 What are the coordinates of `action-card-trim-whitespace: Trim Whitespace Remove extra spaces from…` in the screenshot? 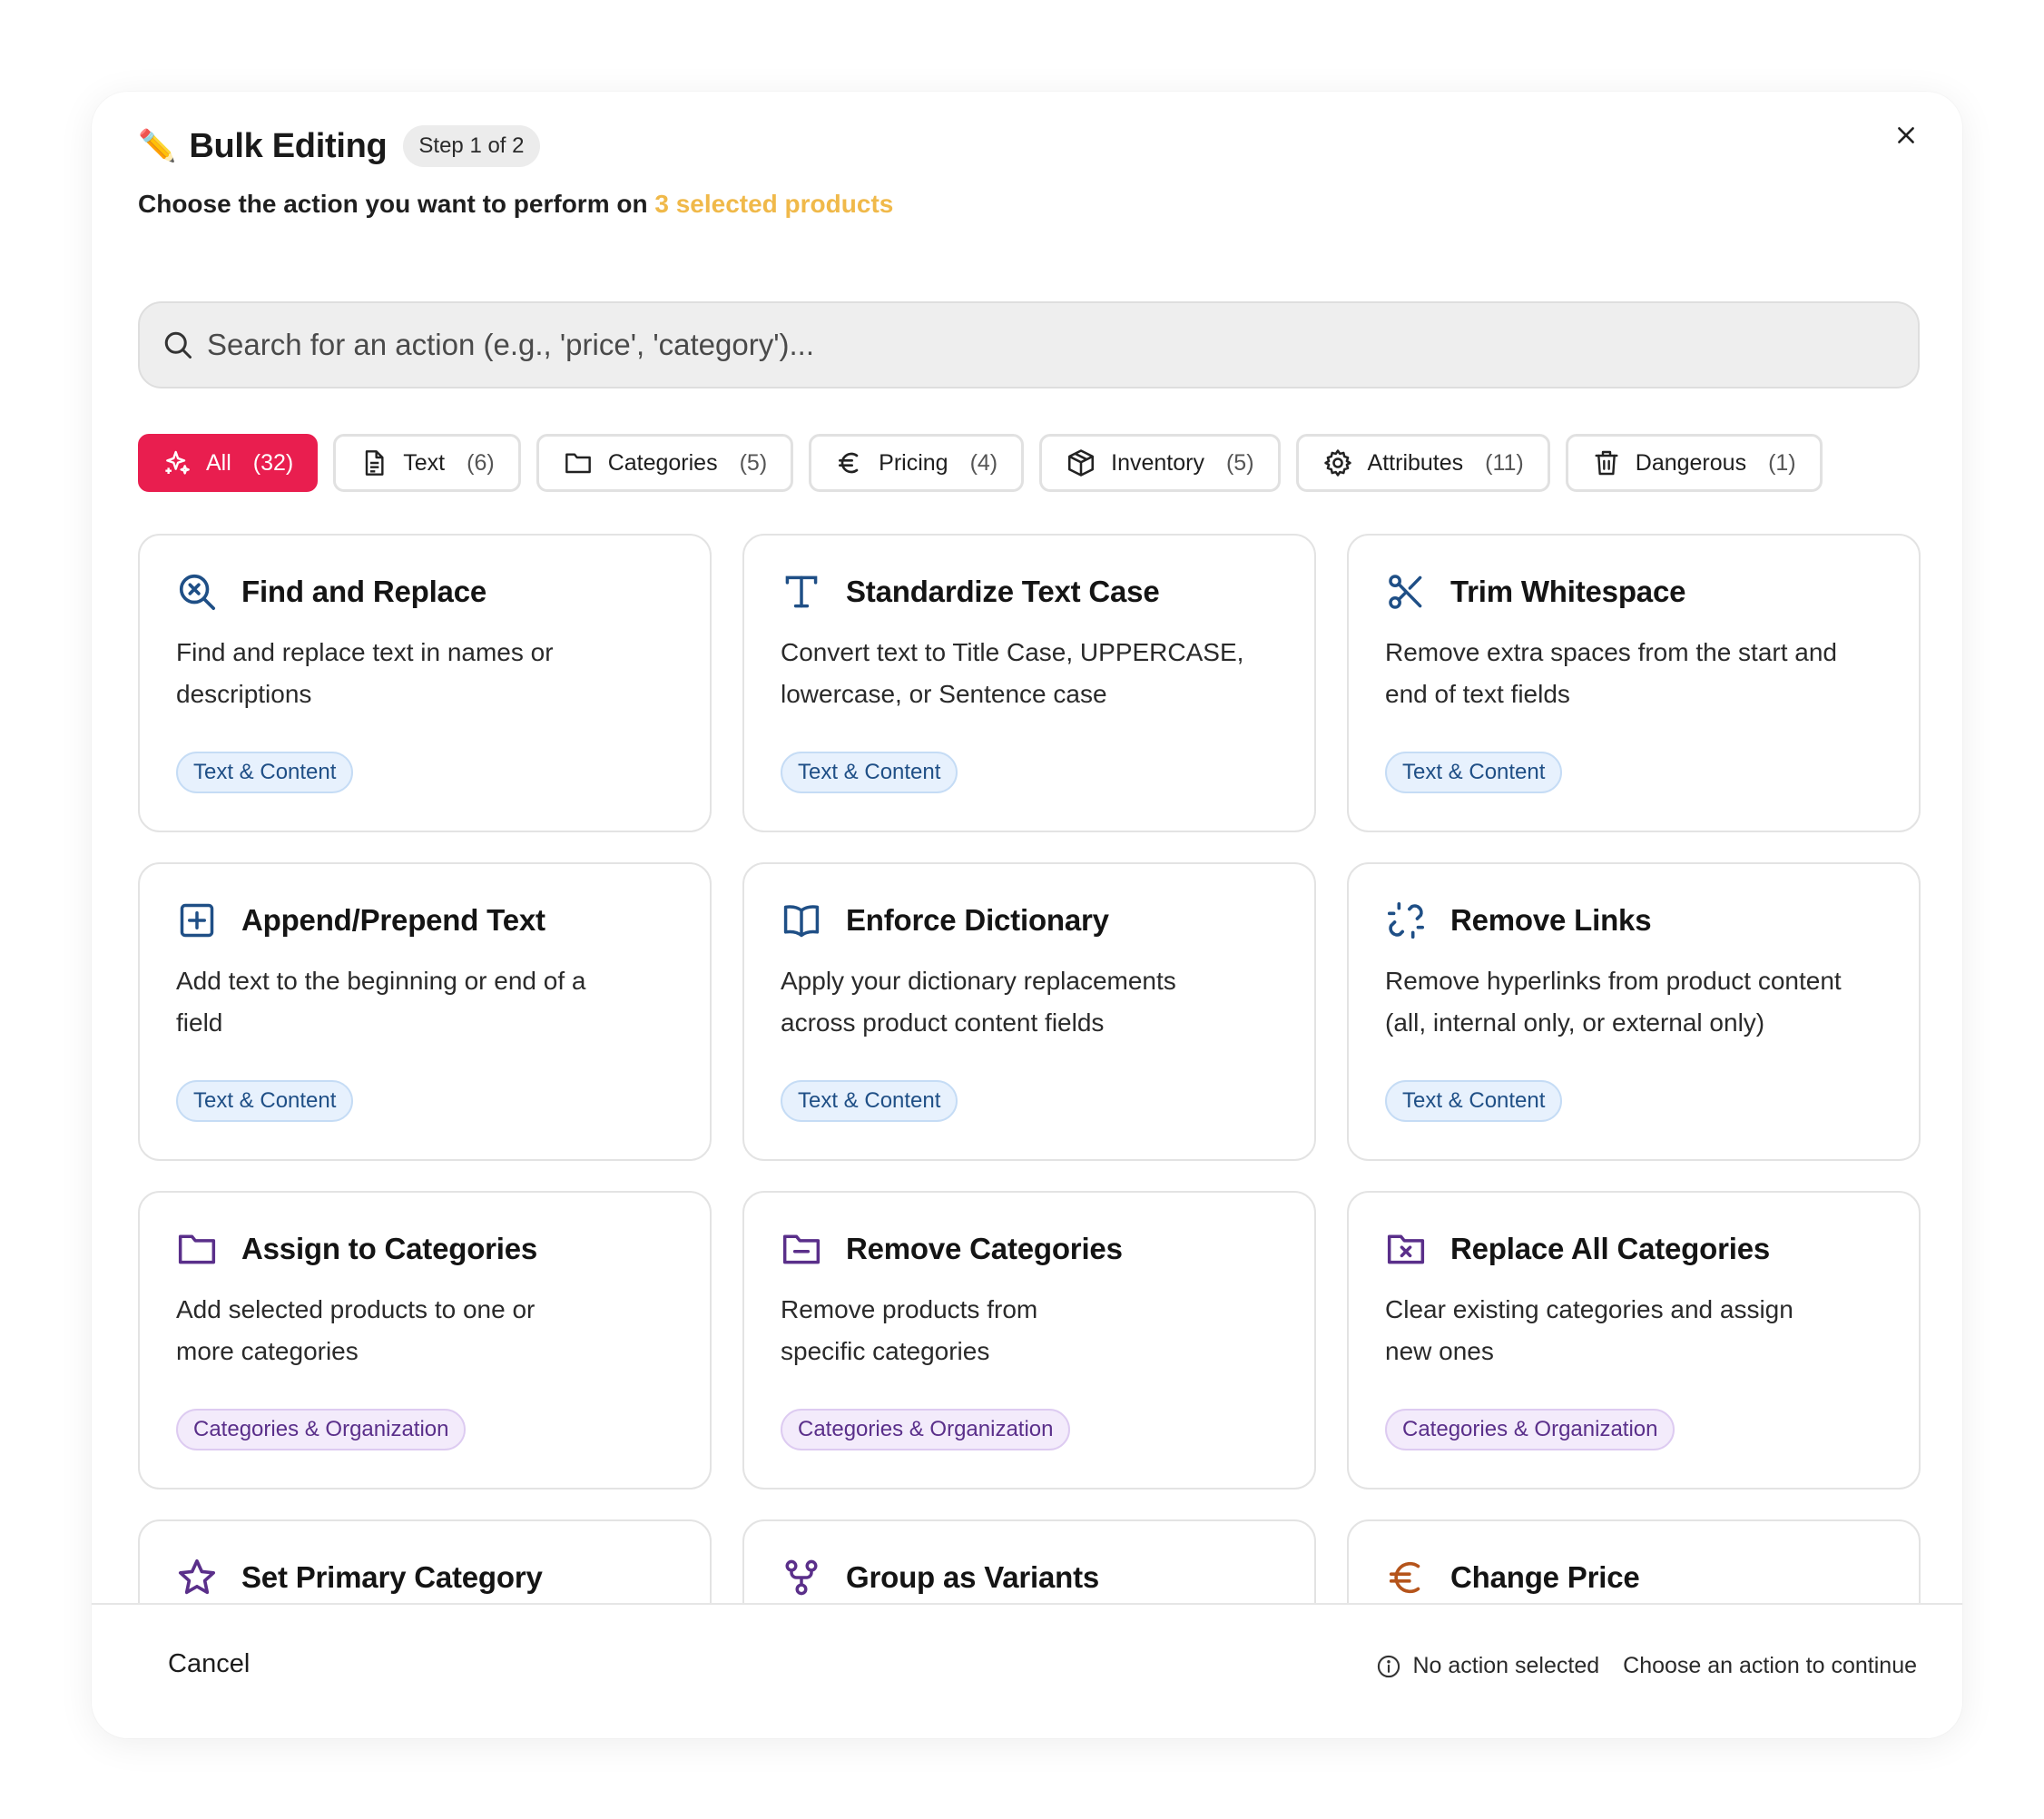 It's located at (1634, 683).